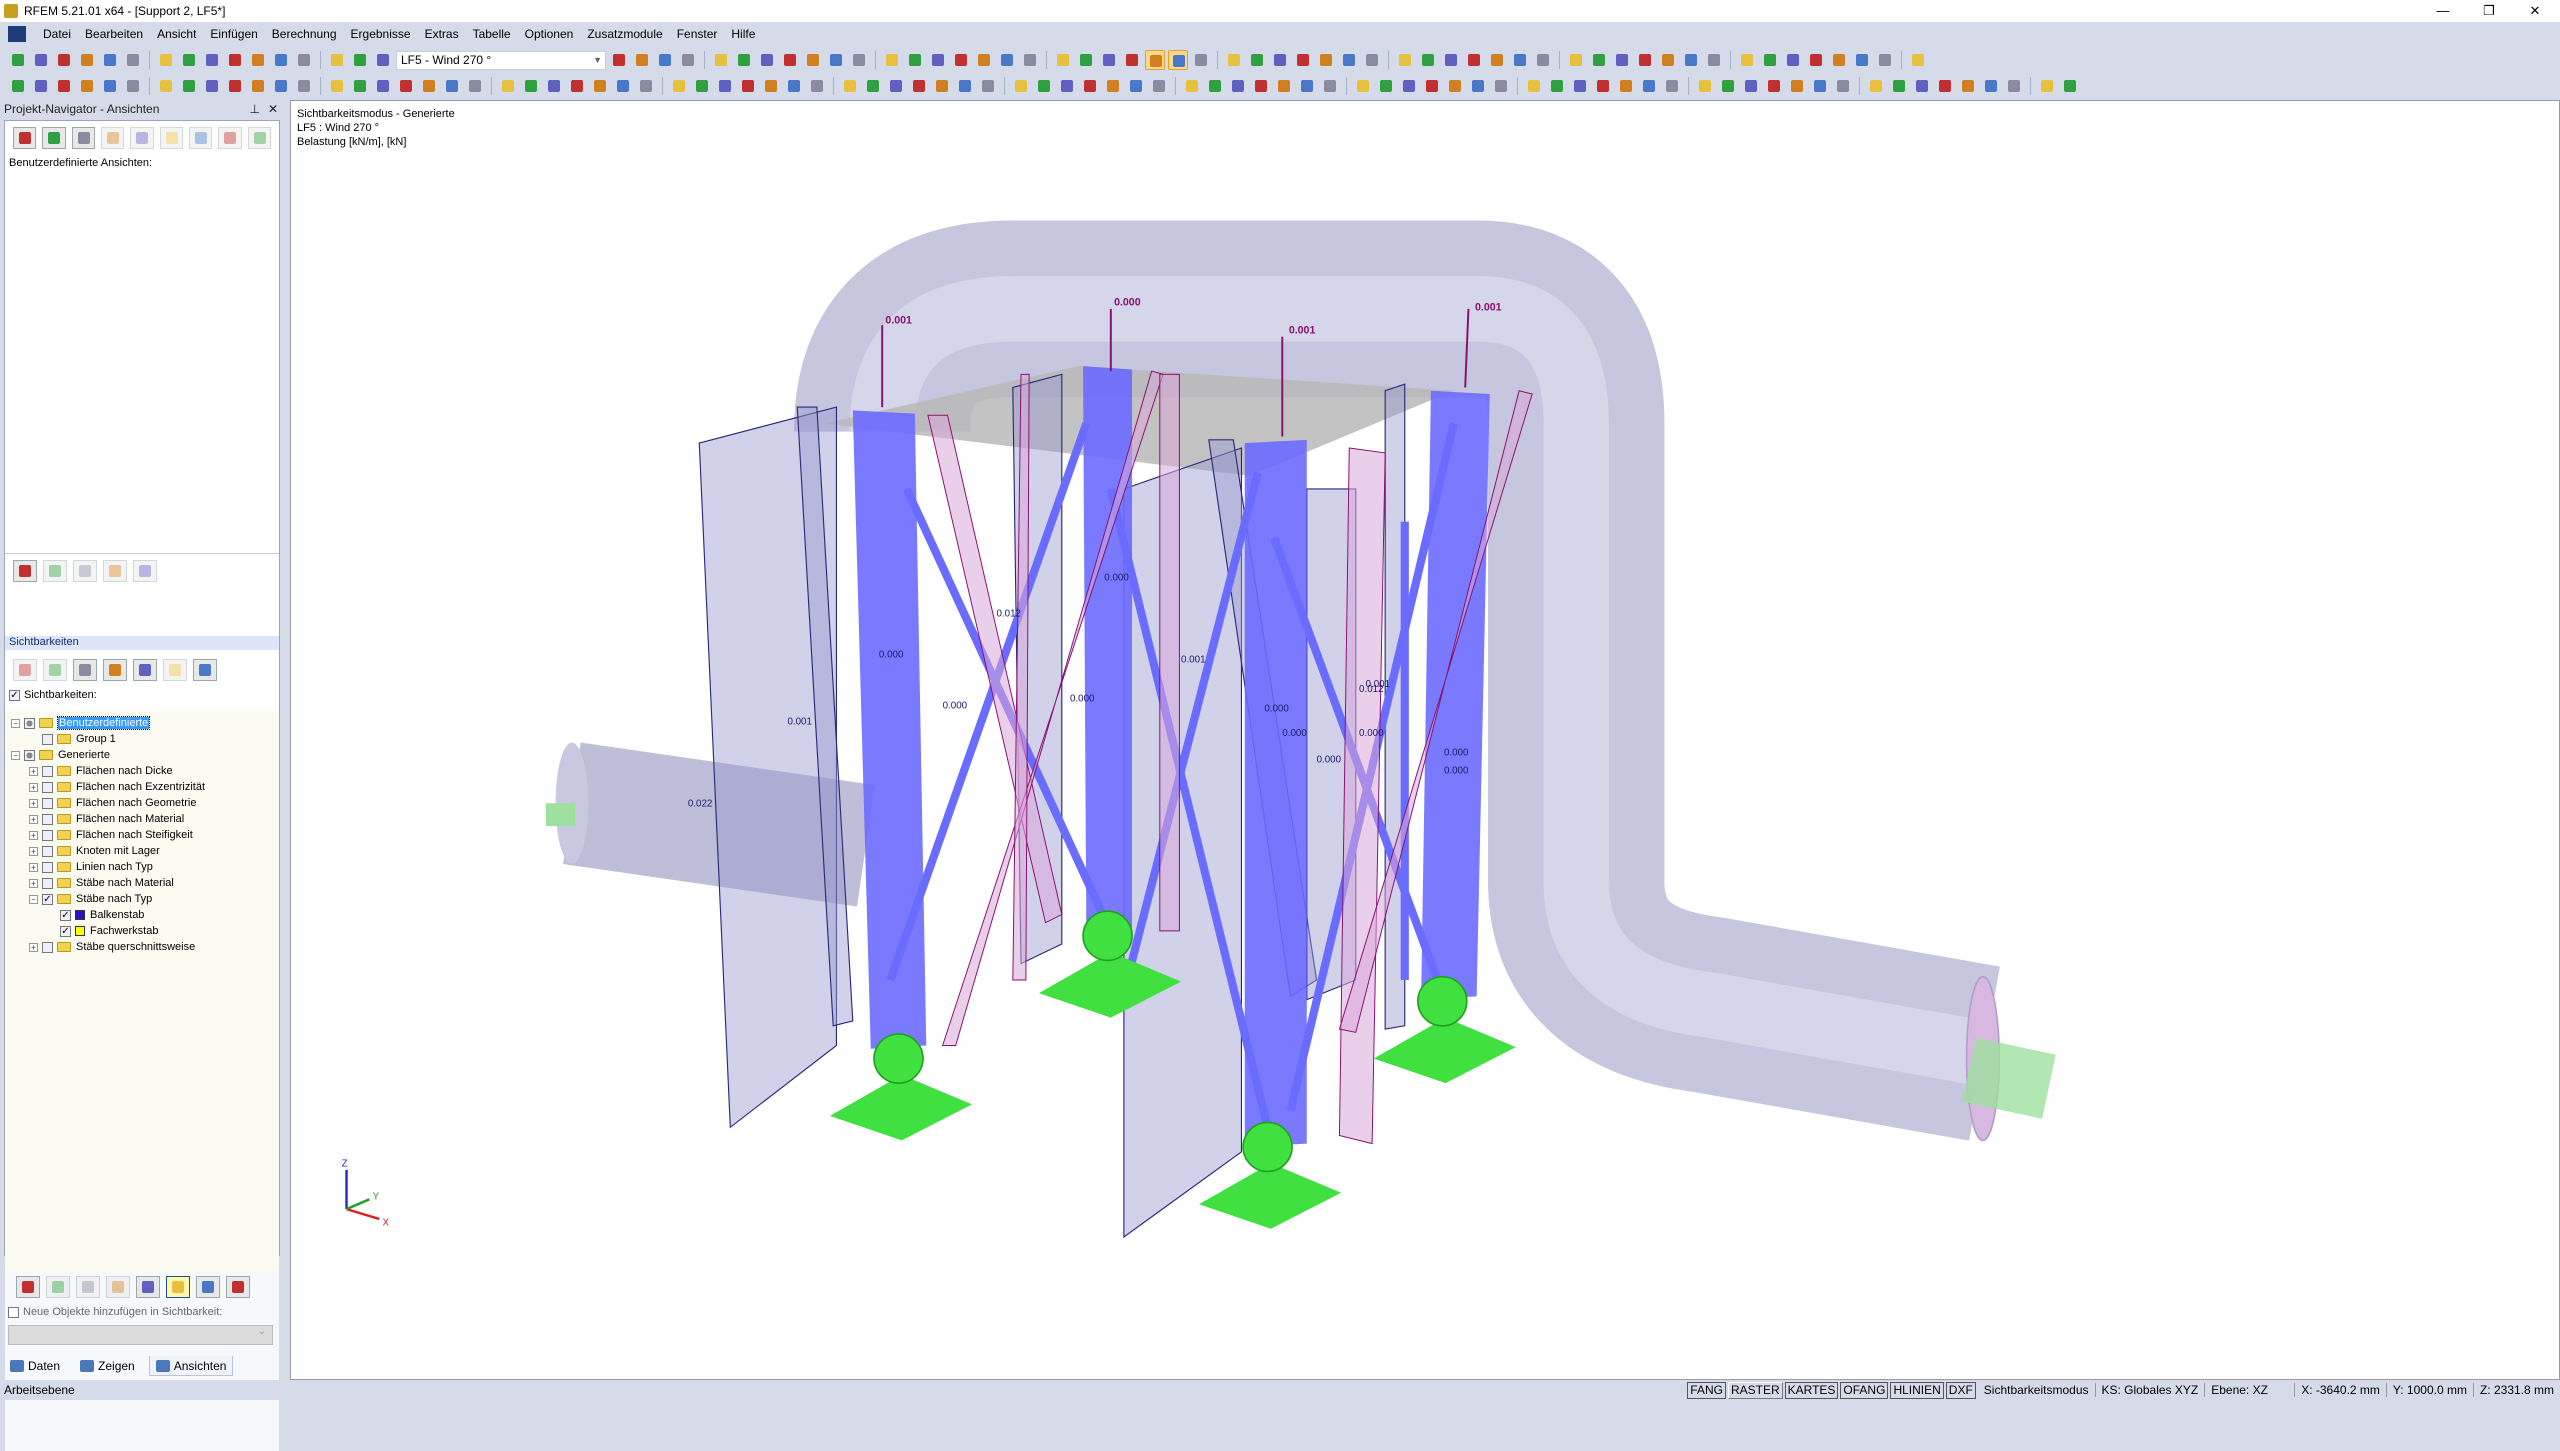  I want to click on tree-item: + Stäbe querschnittsweise, so click(145, 947).